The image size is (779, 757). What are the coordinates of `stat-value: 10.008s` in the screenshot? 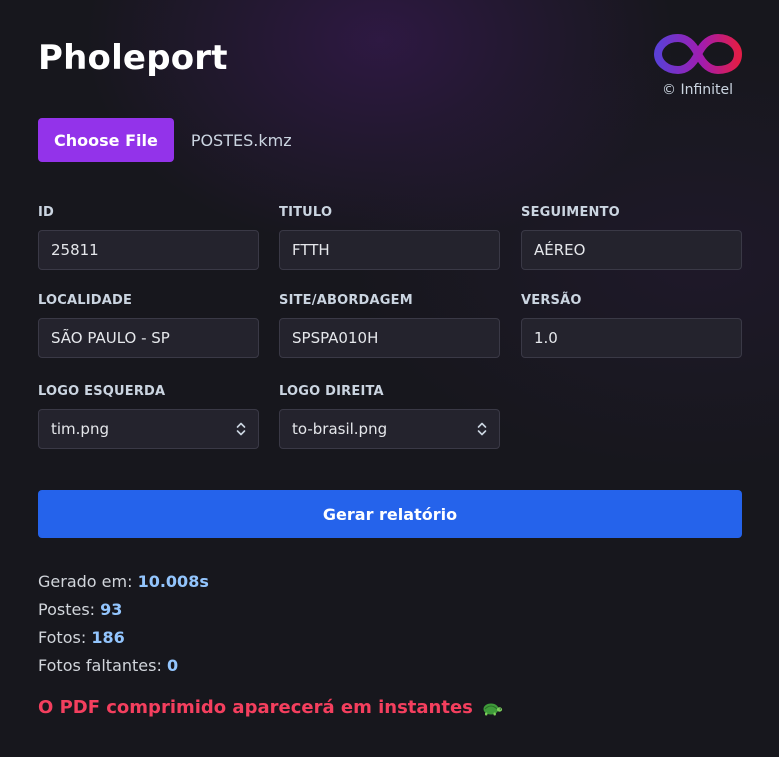 It's located at (173, 581).